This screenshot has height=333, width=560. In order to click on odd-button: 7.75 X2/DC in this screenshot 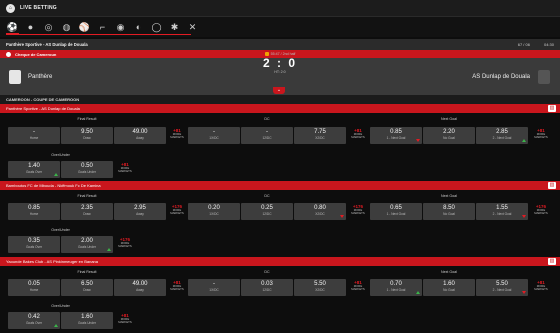, I will do `click(320, 135)`.